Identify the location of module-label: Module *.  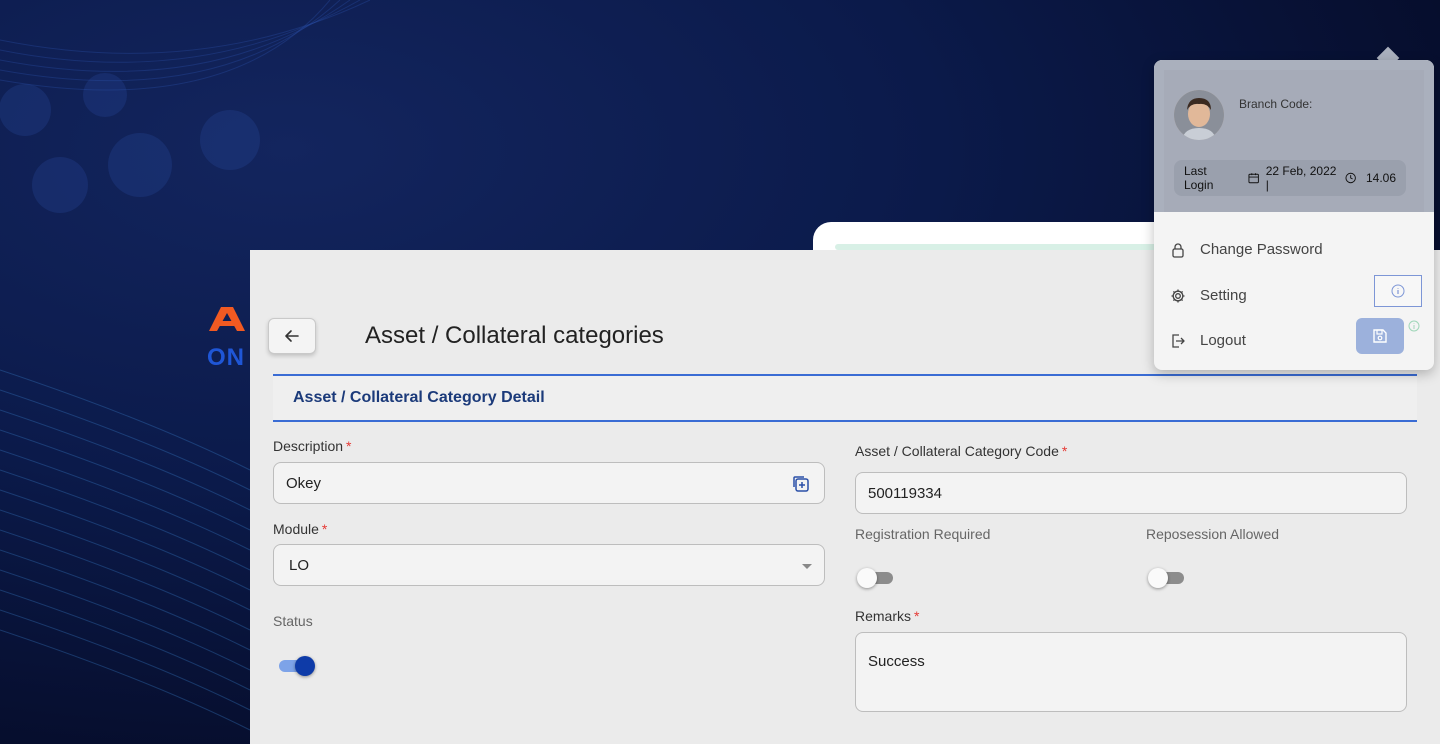
(300, 529).